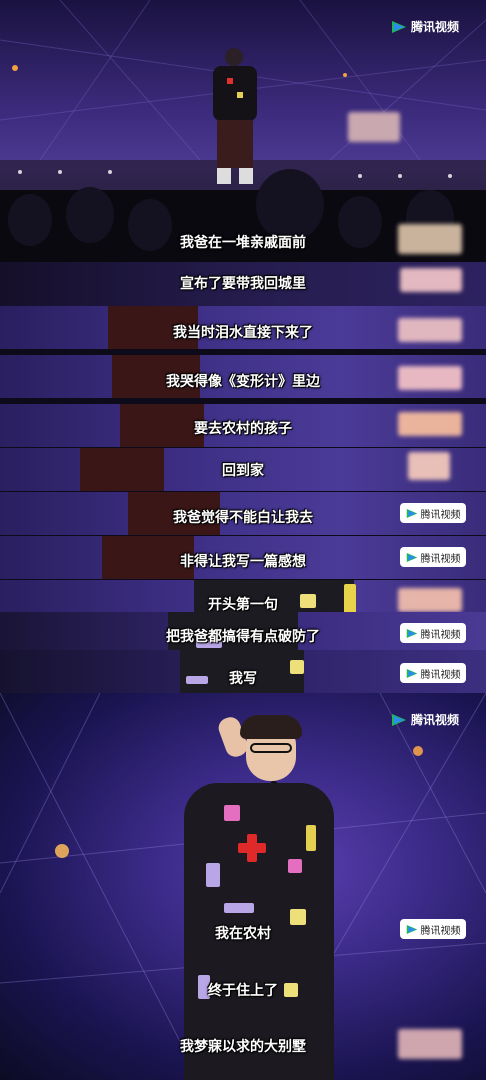 Image resolution: width=486 pixels, height=1080 pixels. I want to click on subtitle-line: 终于住上了, so click(243, 991).